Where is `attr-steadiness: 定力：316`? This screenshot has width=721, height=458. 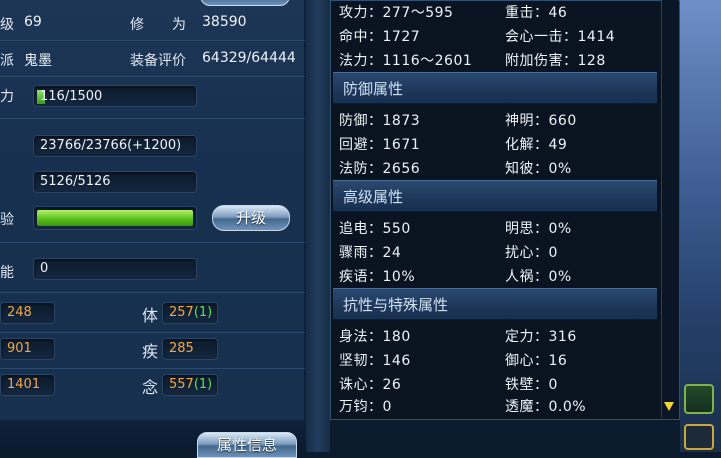 attr-steadiness: 定力：316 is located at coordinates (541, 337).